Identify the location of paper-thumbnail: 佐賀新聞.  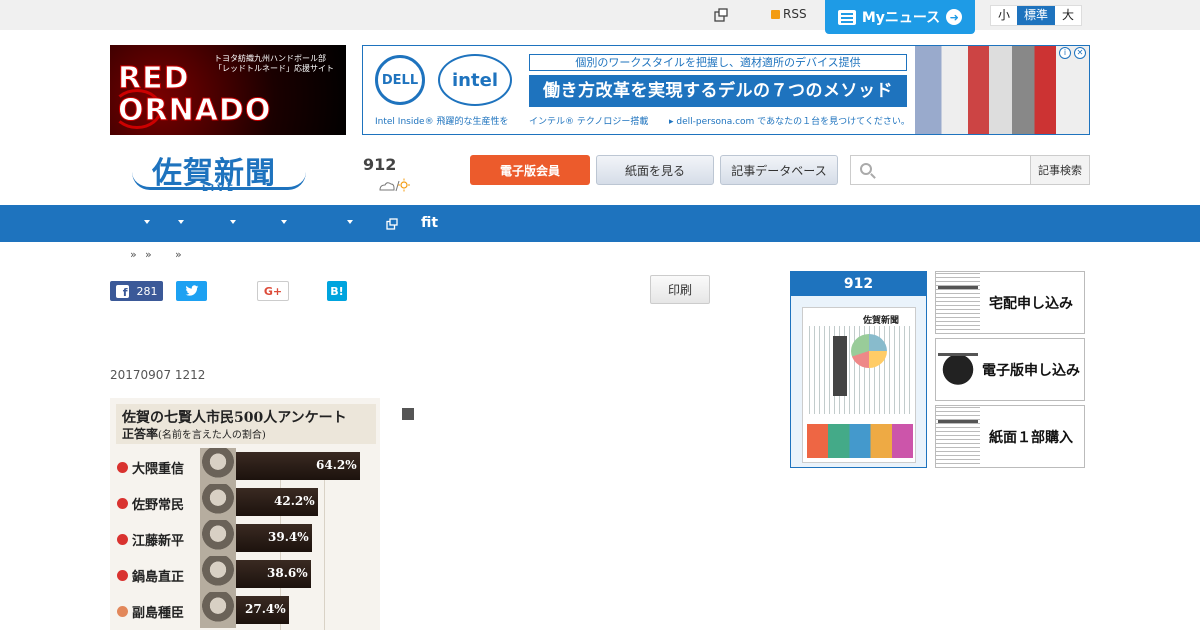
(859, 385).